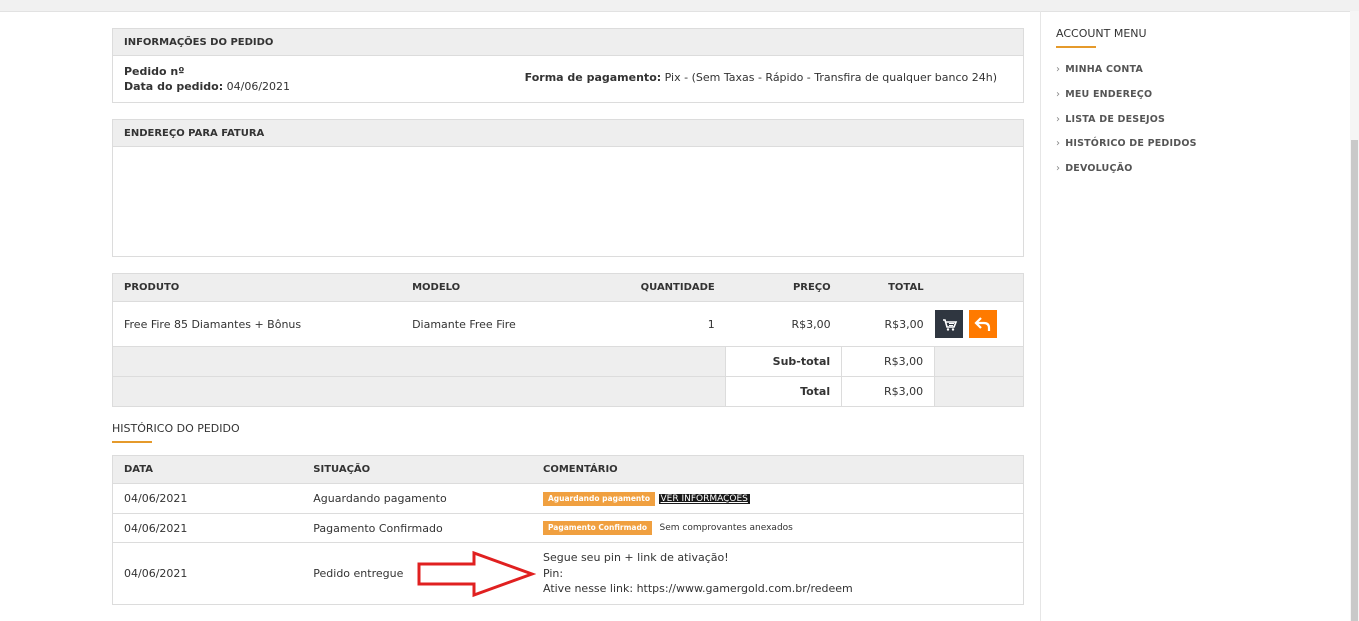  Describe the element at coordinates (417, 528) in the screenshot. I see `history-status: Pagamento Confirmado` at that location.